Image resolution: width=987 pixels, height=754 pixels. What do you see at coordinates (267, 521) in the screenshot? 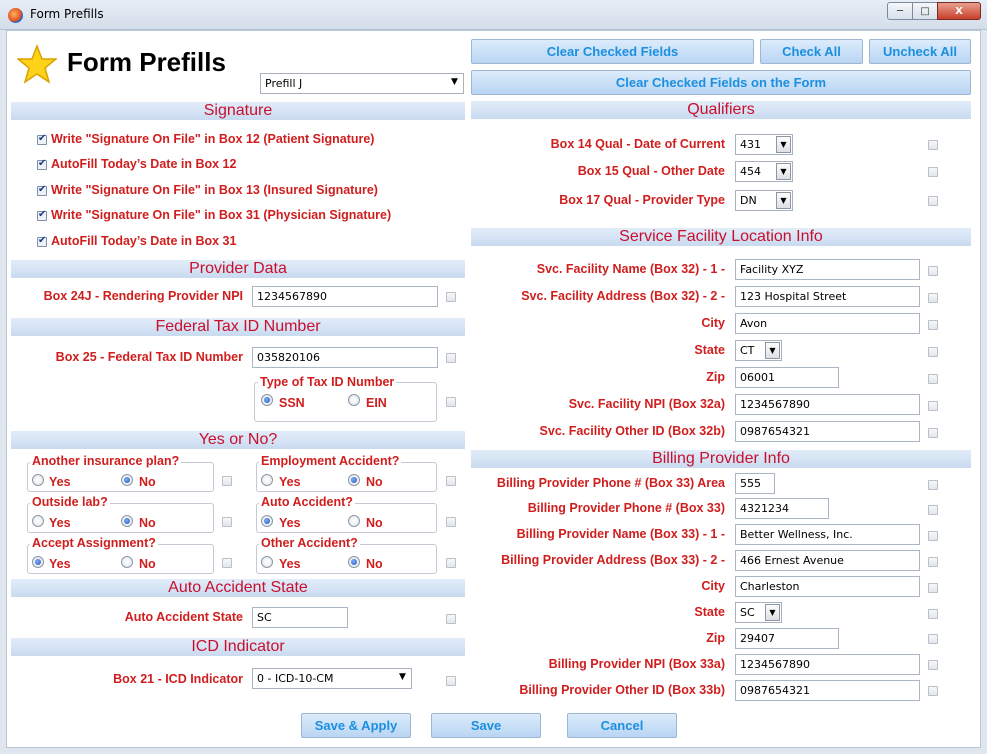
I see `auto-accident-yes-radio` at bounding box center [267, 521].